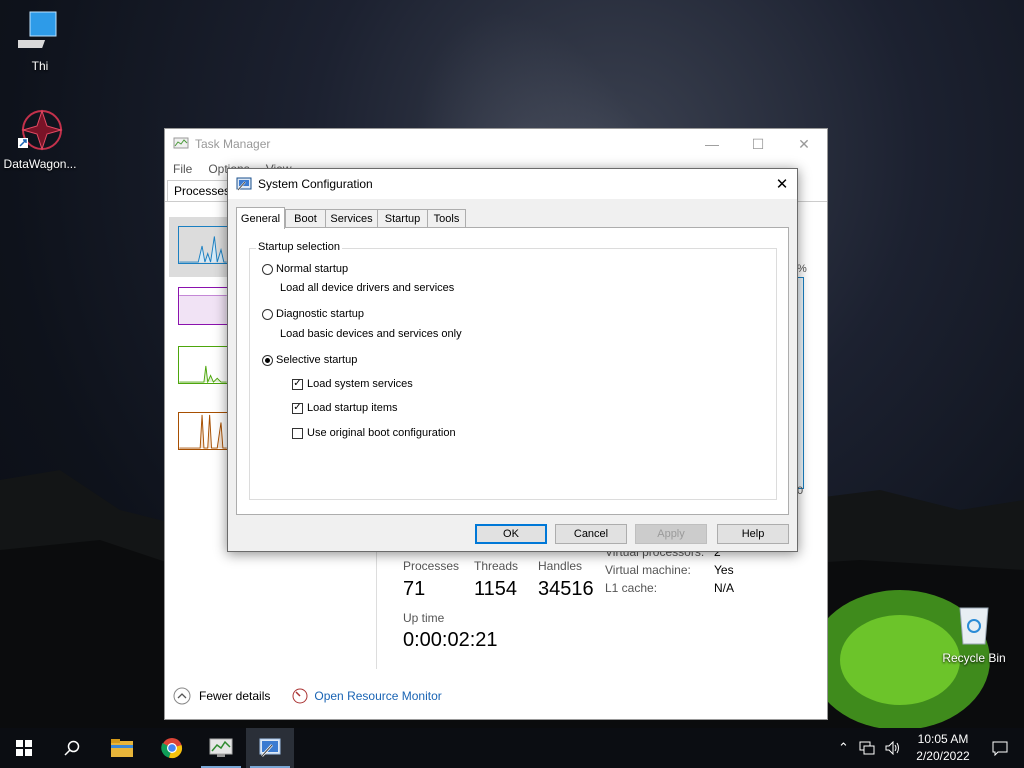 This screenshot has height=768, width=1024. Describe the element at coordinates (450, 640) in the screenshot. I see `uptime-value: 0:00:02:21` at that location.